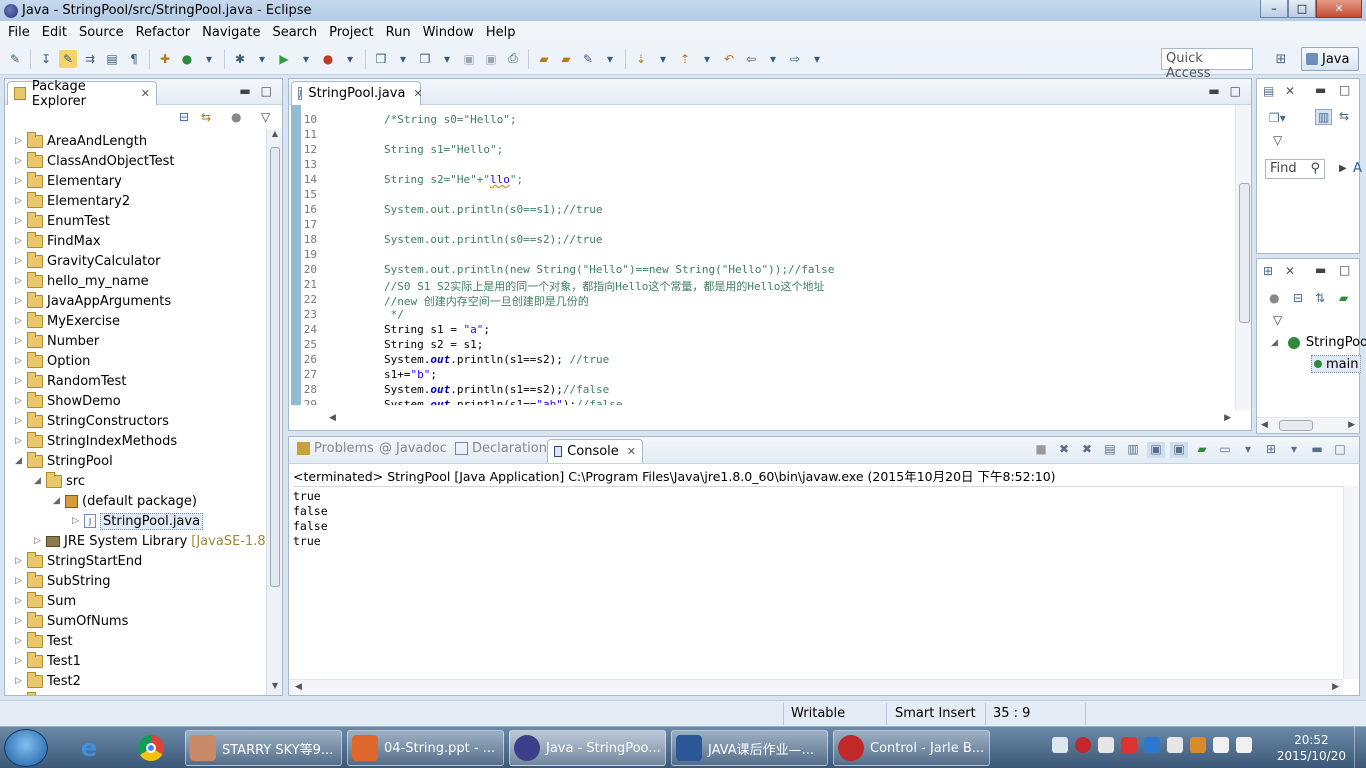 The width and height of the screenshot is (1366, 768). I want to click on scroll-lock-icon: ▥, so click(1133, 450).